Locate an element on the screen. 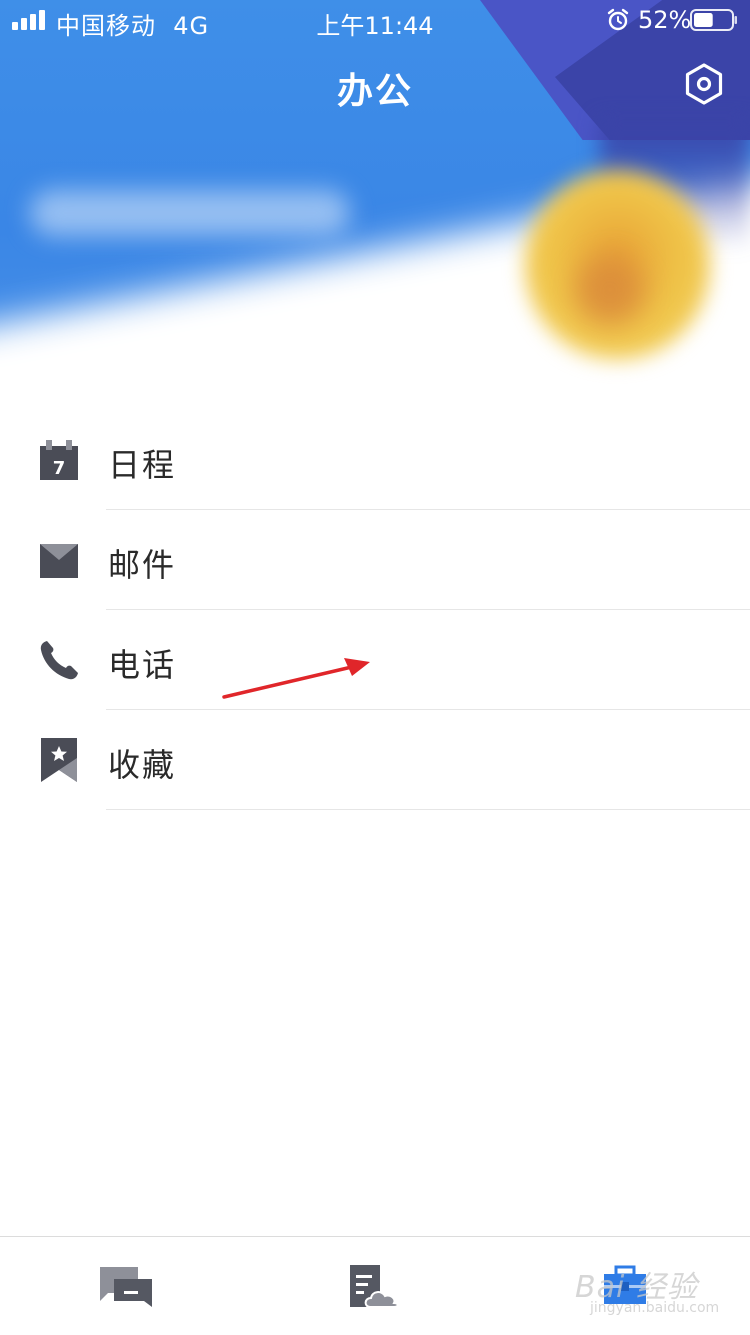 Image resolution: width=750 pixels, height=1335 pixels. bookmark-star-icon is located at coordinates (59, 760).